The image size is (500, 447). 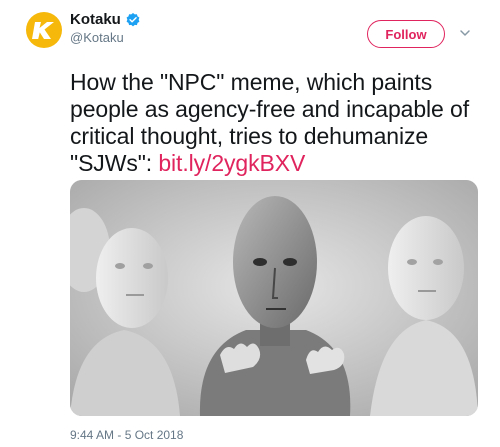 I want to click on tweet-link: bit.ly/2ygkBXV, so click(x=231, y=163).